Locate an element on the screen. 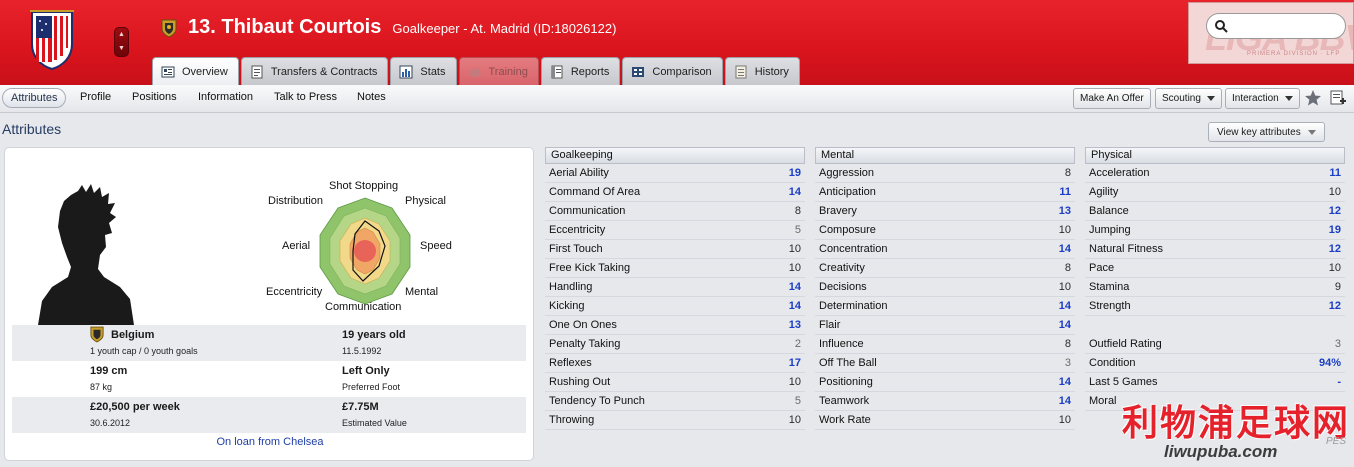 The image size is (1354, 467). loan-link: On loan from Chelsea is located at coordinates (270, 442).